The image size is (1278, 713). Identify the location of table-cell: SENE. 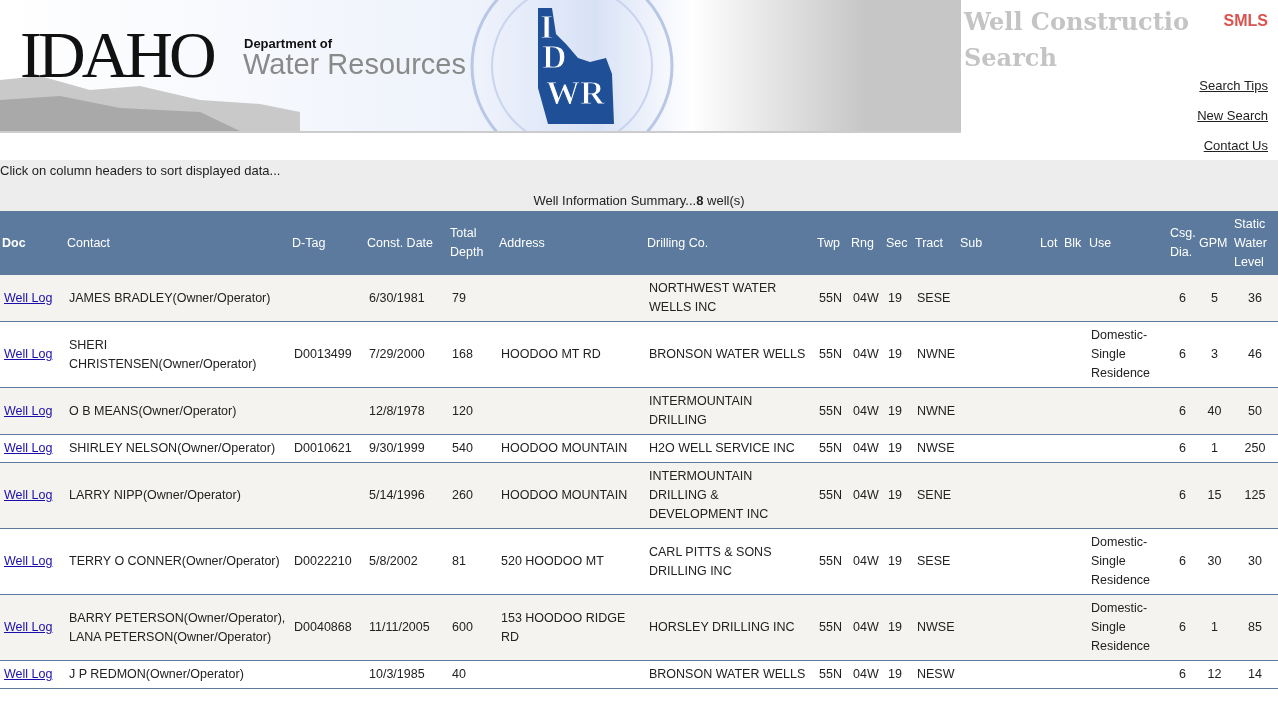
(934, 495).